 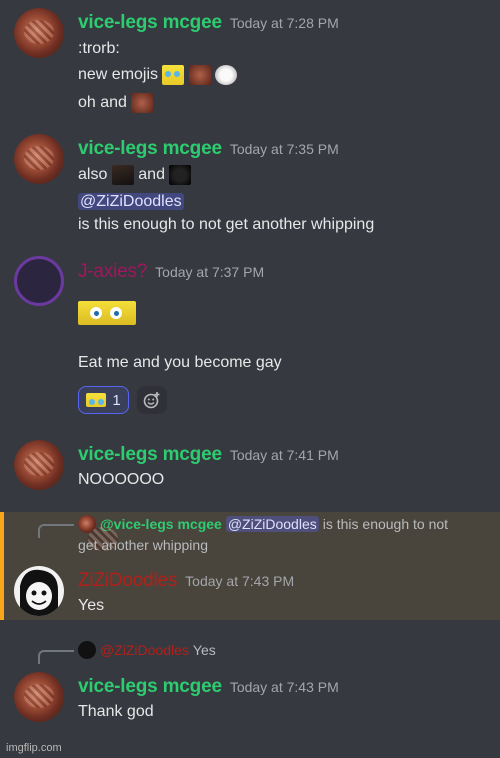 What do you see at coordinates (204, 650) in the screenshot?
I see `reply-text: Yes` at bounding box center [204, 650].